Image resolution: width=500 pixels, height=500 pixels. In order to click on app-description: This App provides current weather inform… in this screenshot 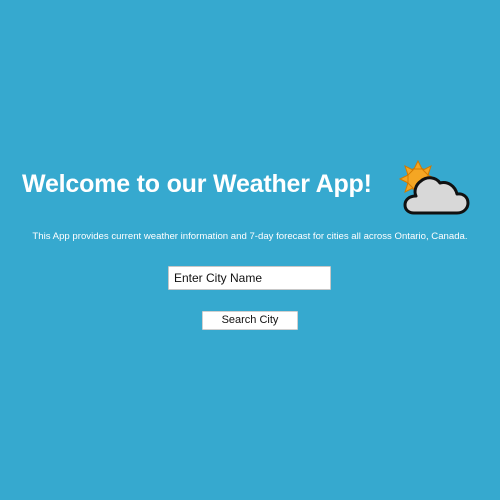, I will do `click(250, 236)`.